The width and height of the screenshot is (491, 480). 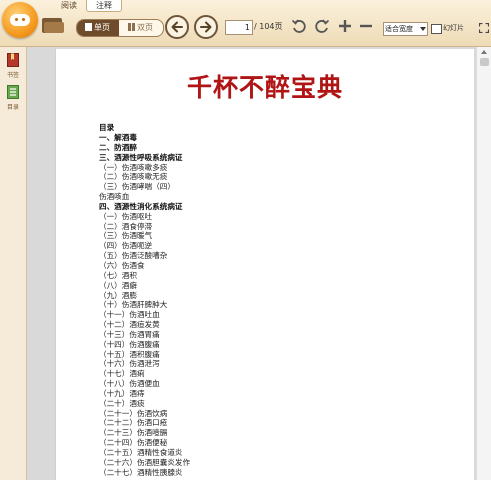 What do you see at coordinates (249, 463) in the screenshot?
I see `toc-item: （二十六）伤酒胆囊炎发作` at bounding box center [249, 463].